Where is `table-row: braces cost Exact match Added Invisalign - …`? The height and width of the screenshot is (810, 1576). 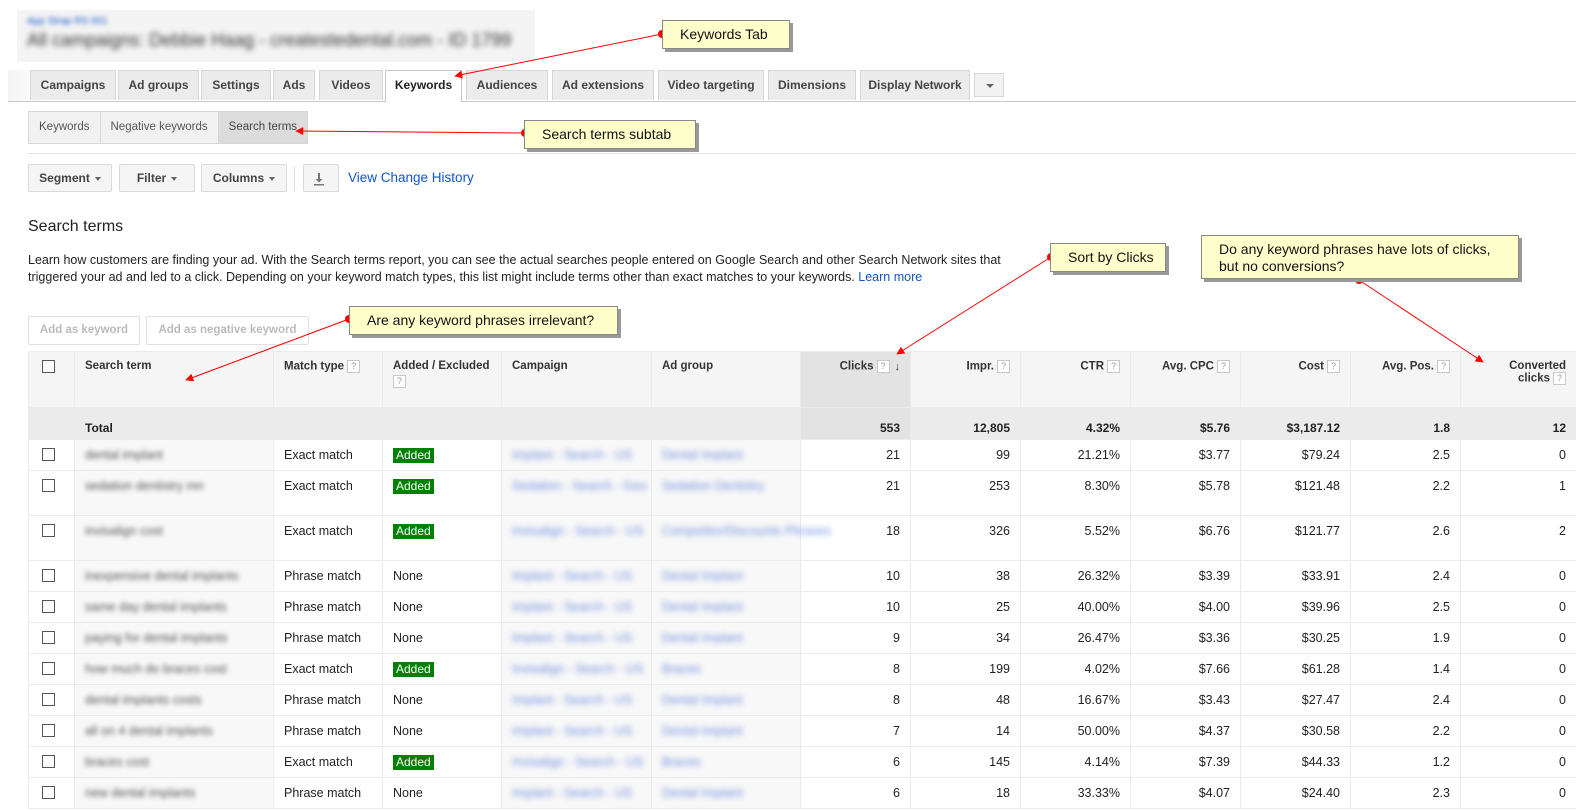 table-row: braces cost Exact match Added Invisalign - … is located at coordinates (802, 762).